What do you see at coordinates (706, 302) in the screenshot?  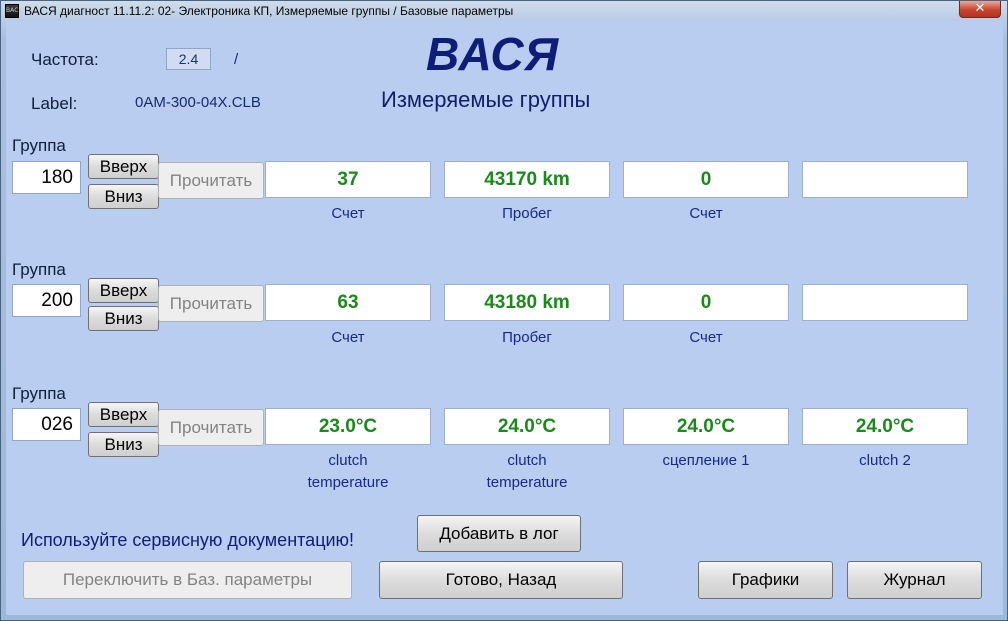 I see `group-2-field-3: 0` at bounding box center [706, 302].